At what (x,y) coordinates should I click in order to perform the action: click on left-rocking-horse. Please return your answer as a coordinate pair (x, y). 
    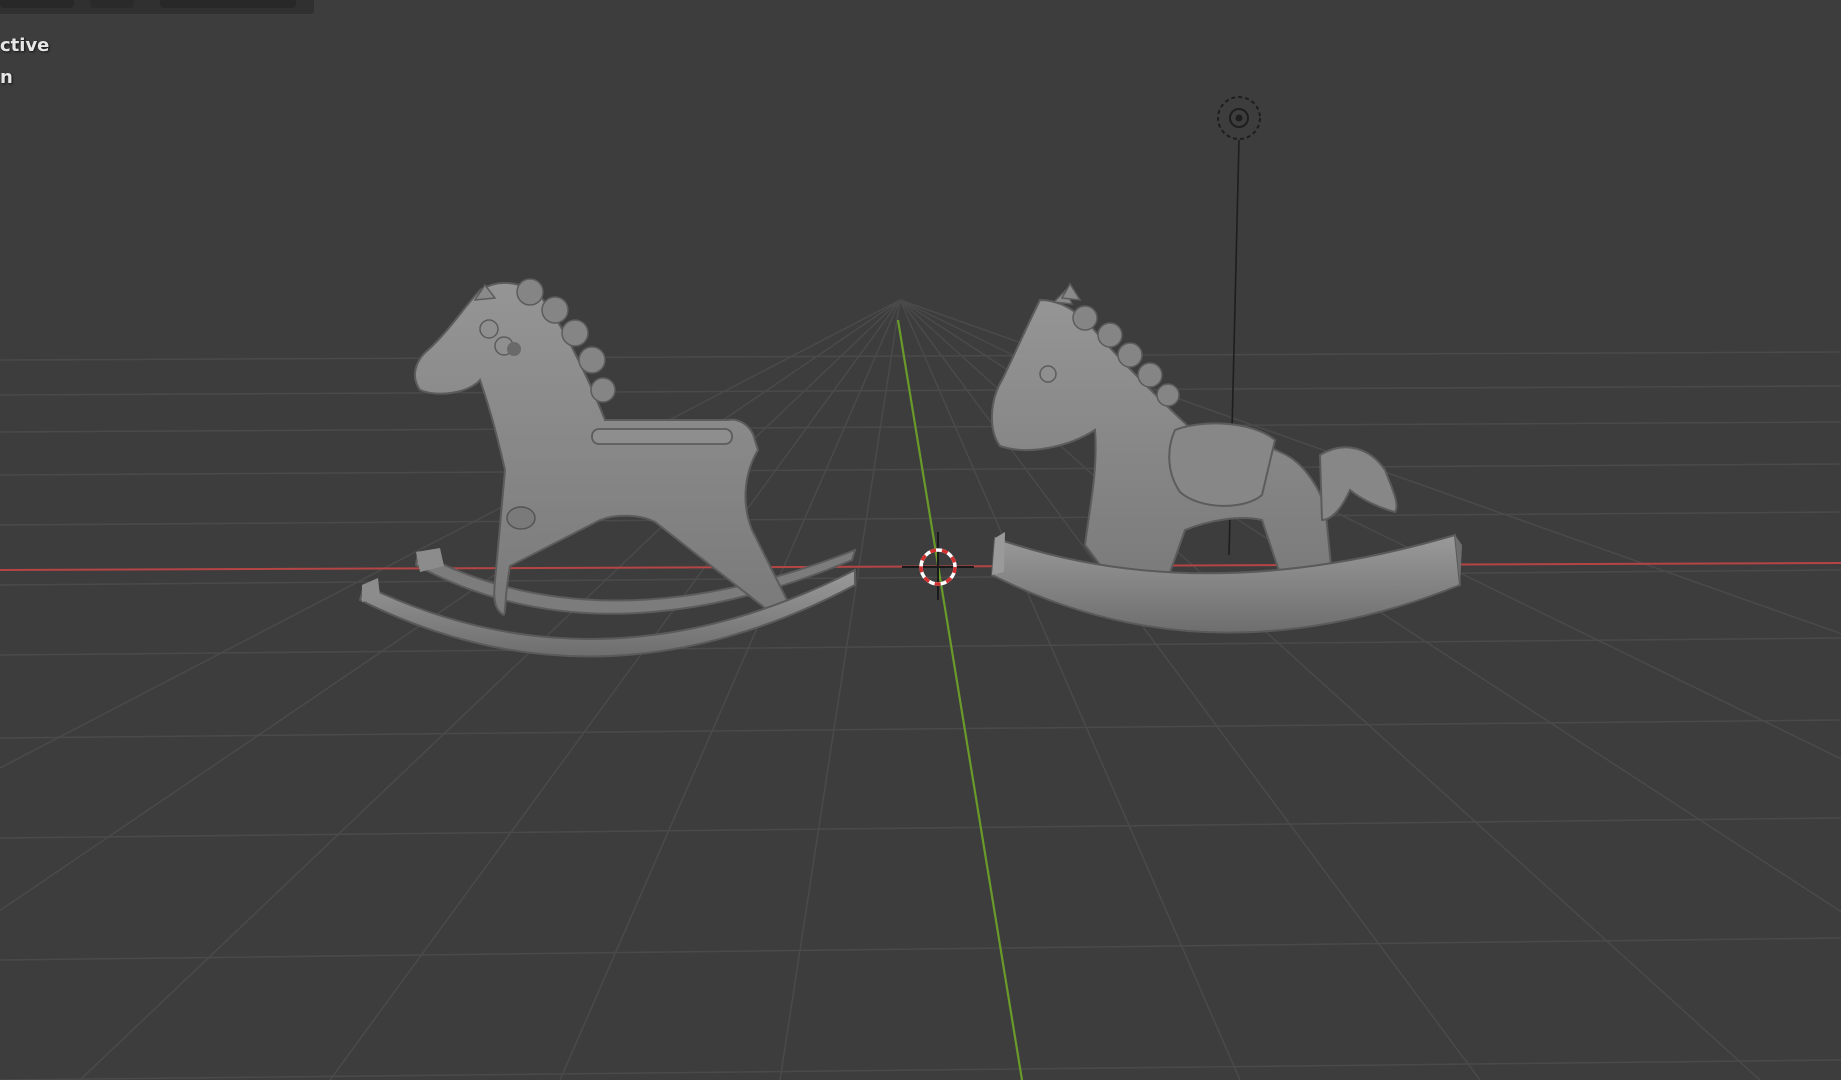
    Looking at the image, I should click on (607, 468).